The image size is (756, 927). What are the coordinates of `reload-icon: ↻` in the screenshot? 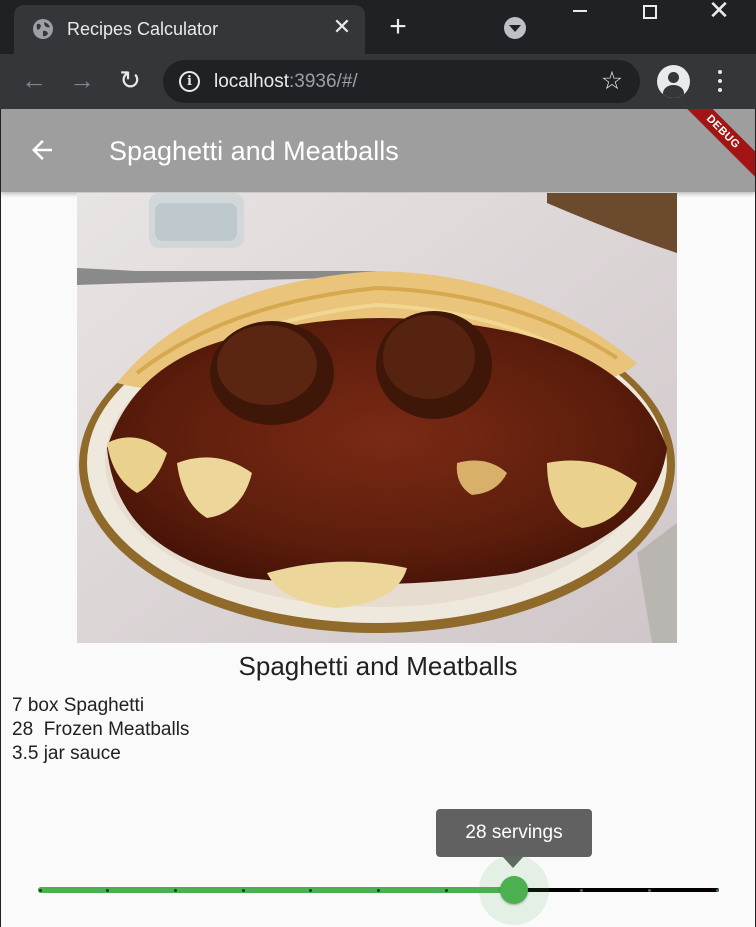 It's located at (130, 80).